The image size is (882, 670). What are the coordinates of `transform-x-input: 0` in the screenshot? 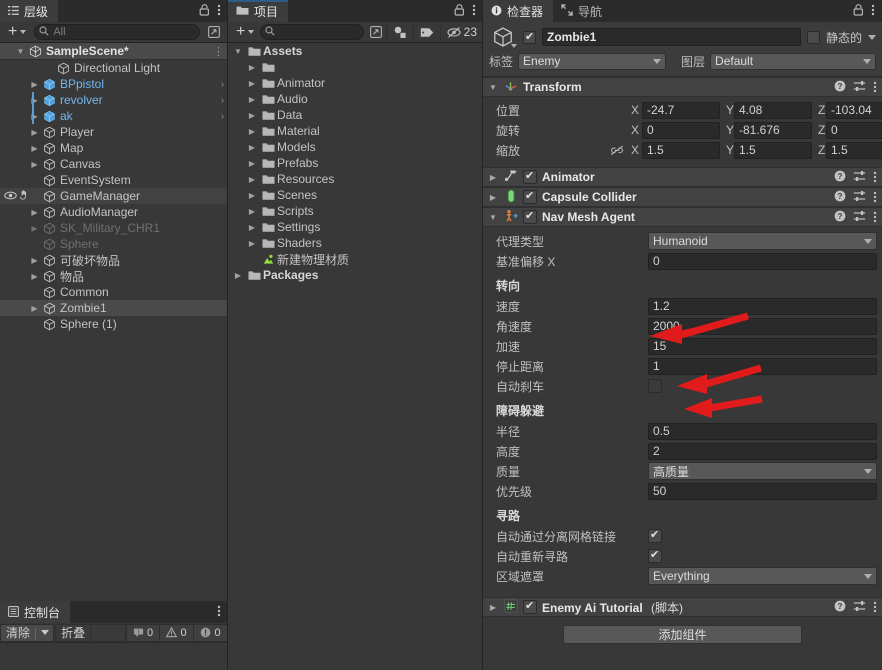 It's located at (681, 130).